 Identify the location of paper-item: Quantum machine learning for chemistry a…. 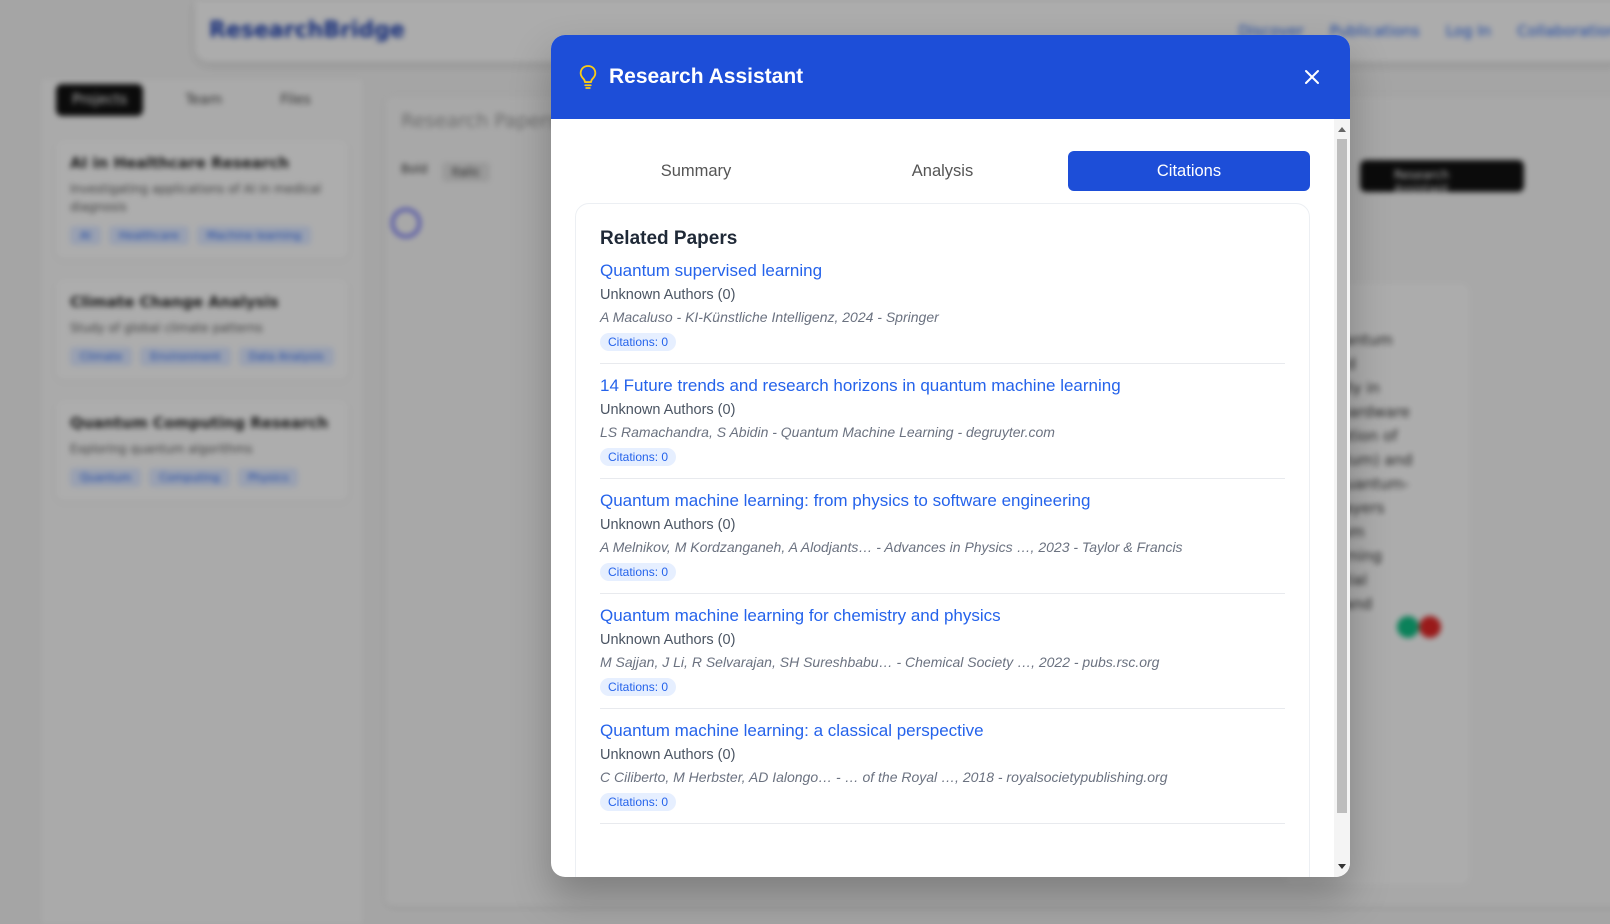
(942, 651).